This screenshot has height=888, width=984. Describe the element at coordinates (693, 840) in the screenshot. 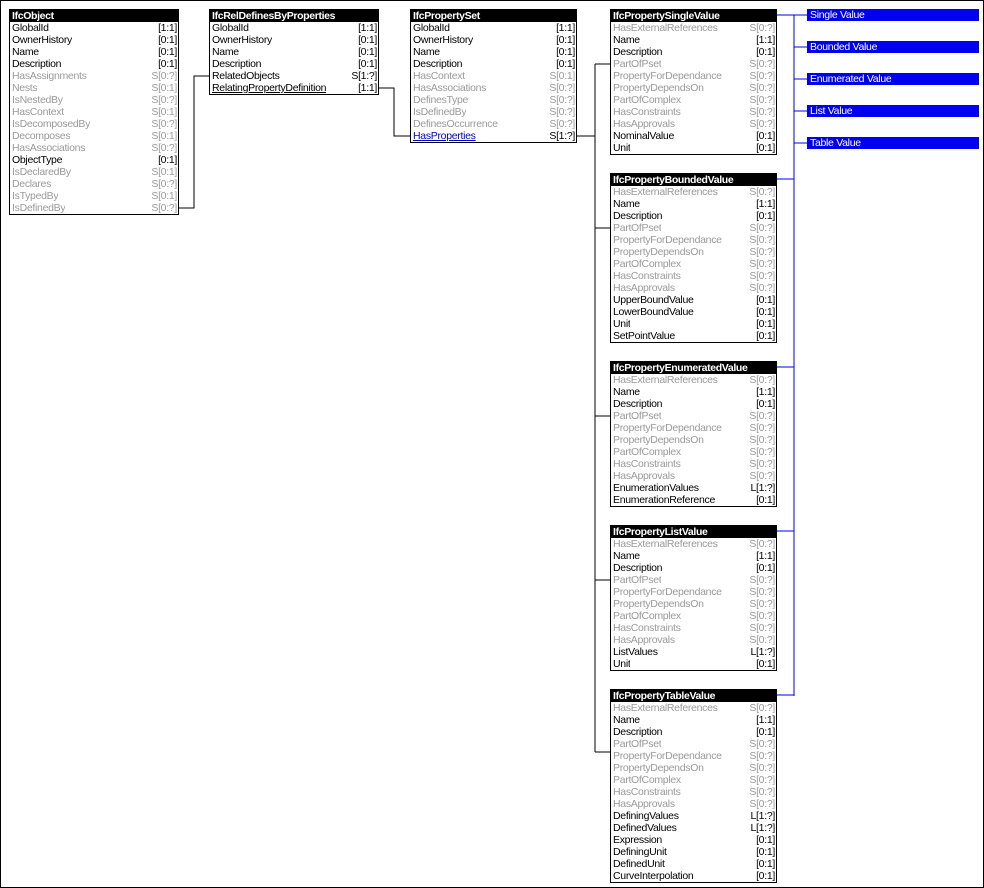

I see `attribute-row: Expression [0:1]` at that location.